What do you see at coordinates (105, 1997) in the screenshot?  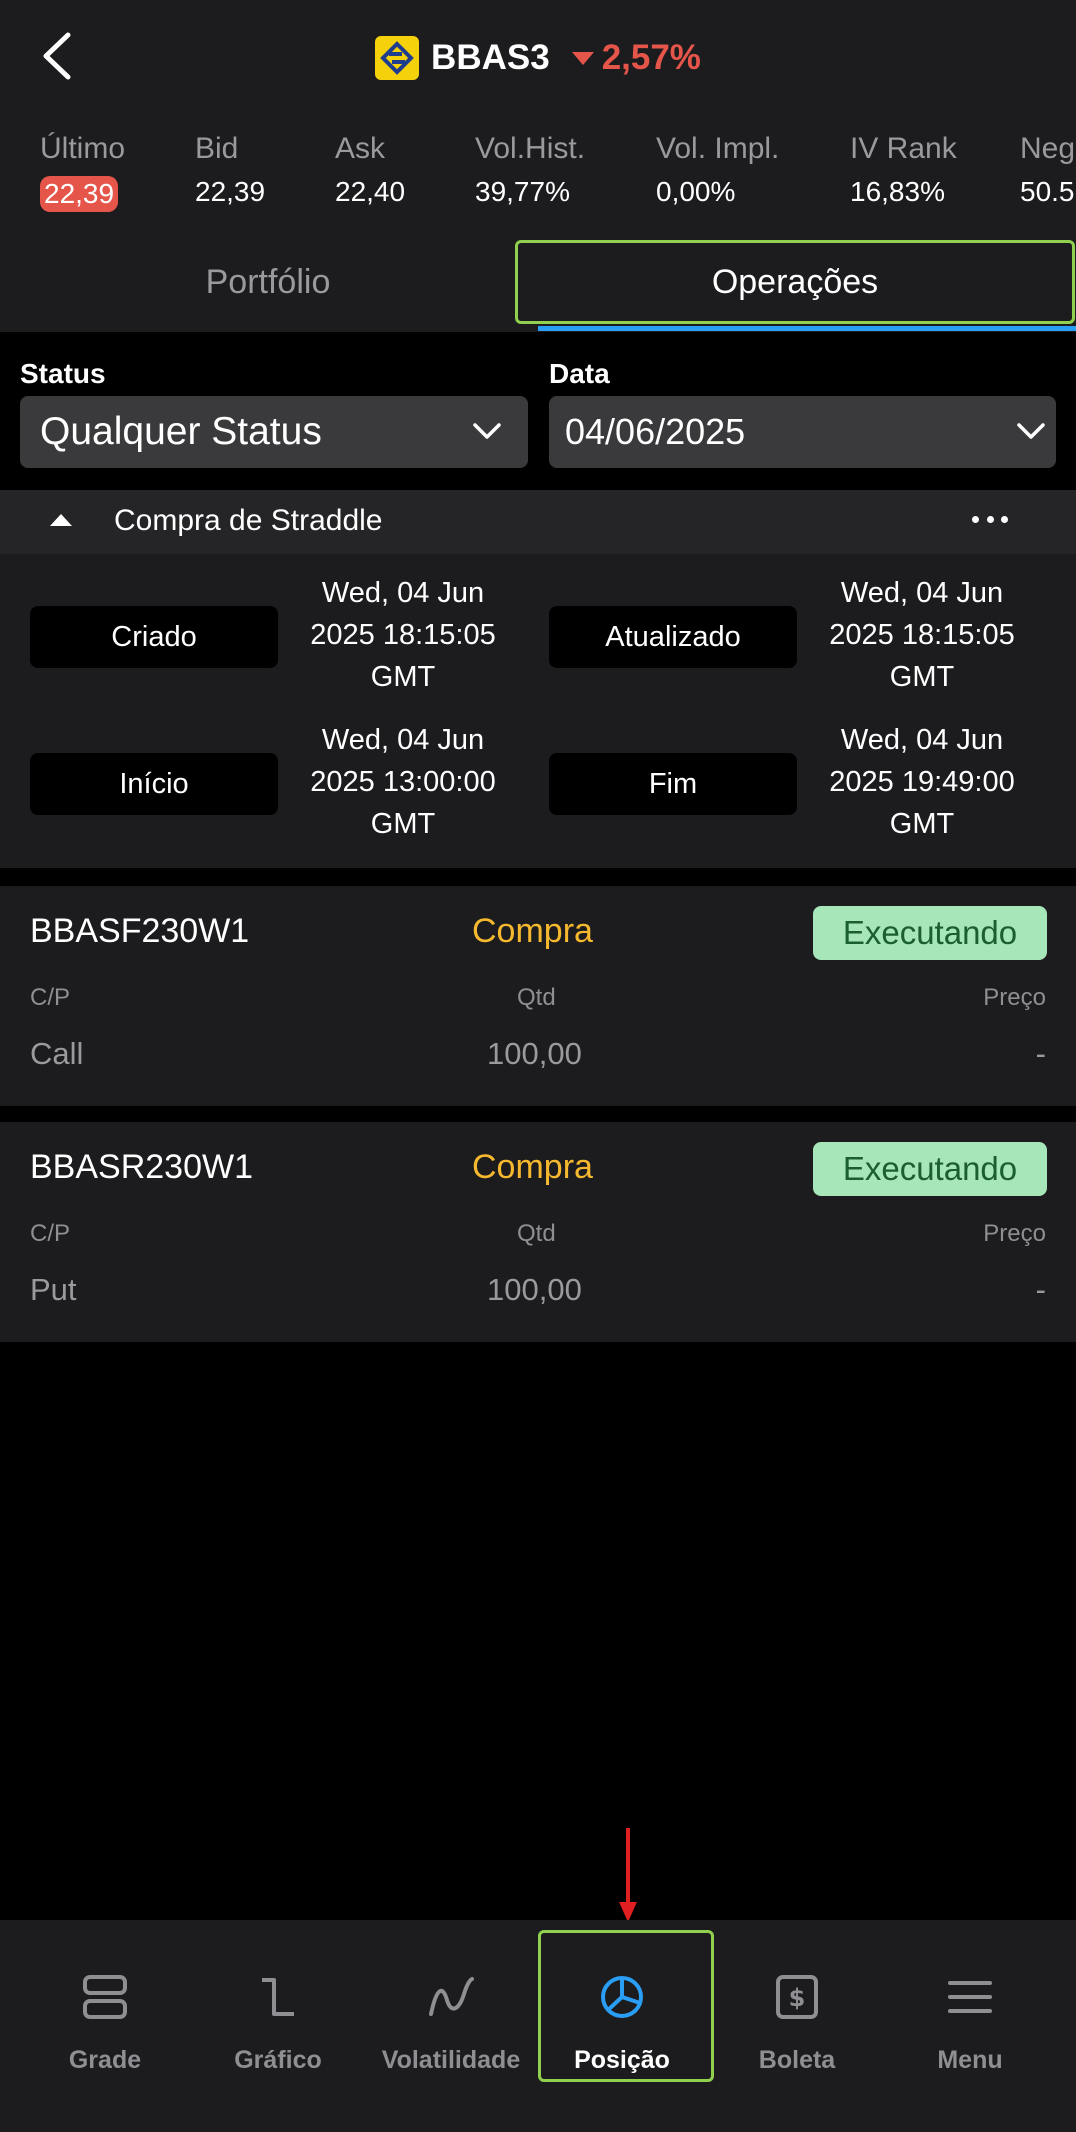 I see `grid-icon` at bounding box center [105, 1997].